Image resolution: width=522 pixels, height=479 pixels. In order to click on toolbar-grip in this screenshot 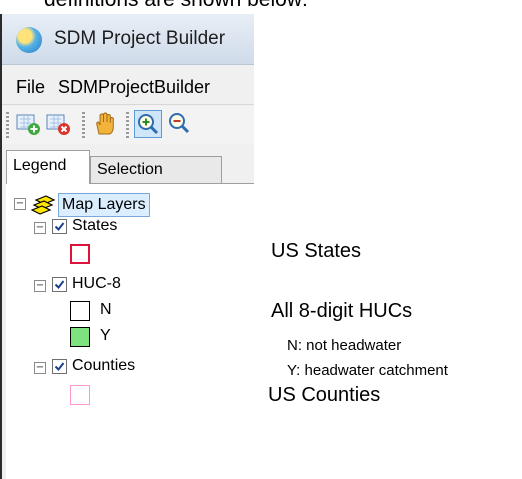, I will do `click(7, 125)`.